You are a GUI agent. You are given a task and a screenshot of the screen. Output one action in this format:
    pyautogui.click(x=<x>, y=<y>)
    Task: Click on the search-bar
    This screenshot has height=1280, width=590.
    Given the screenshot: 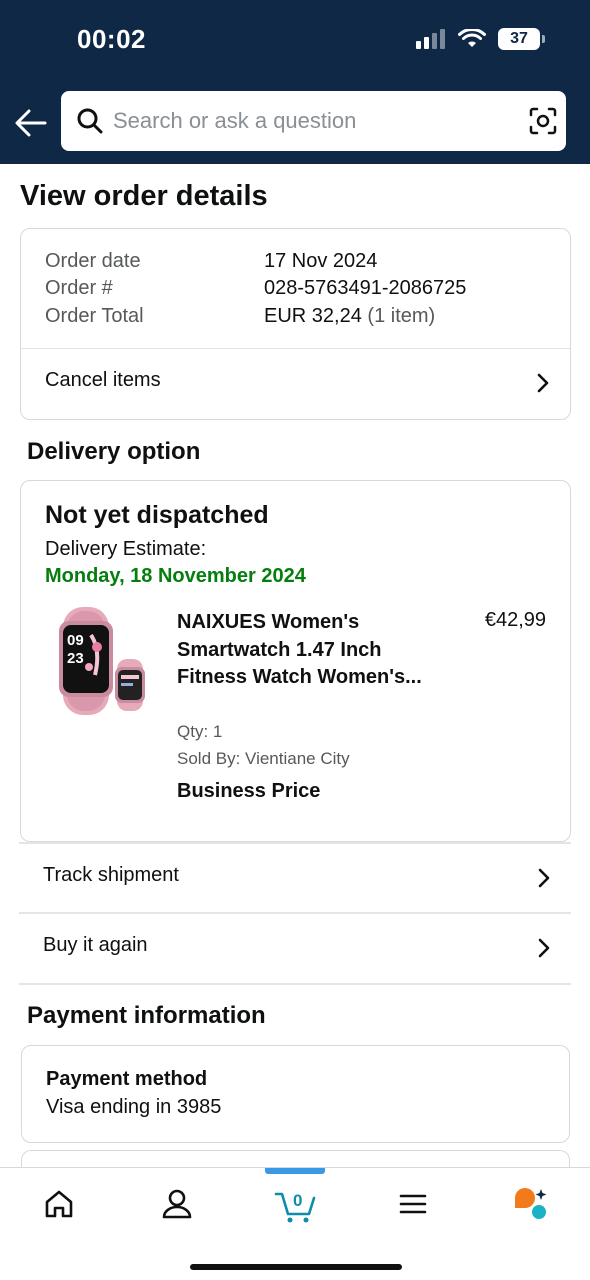 What is the action you would take?
    pyautogui.click(x=313, y=121)
    